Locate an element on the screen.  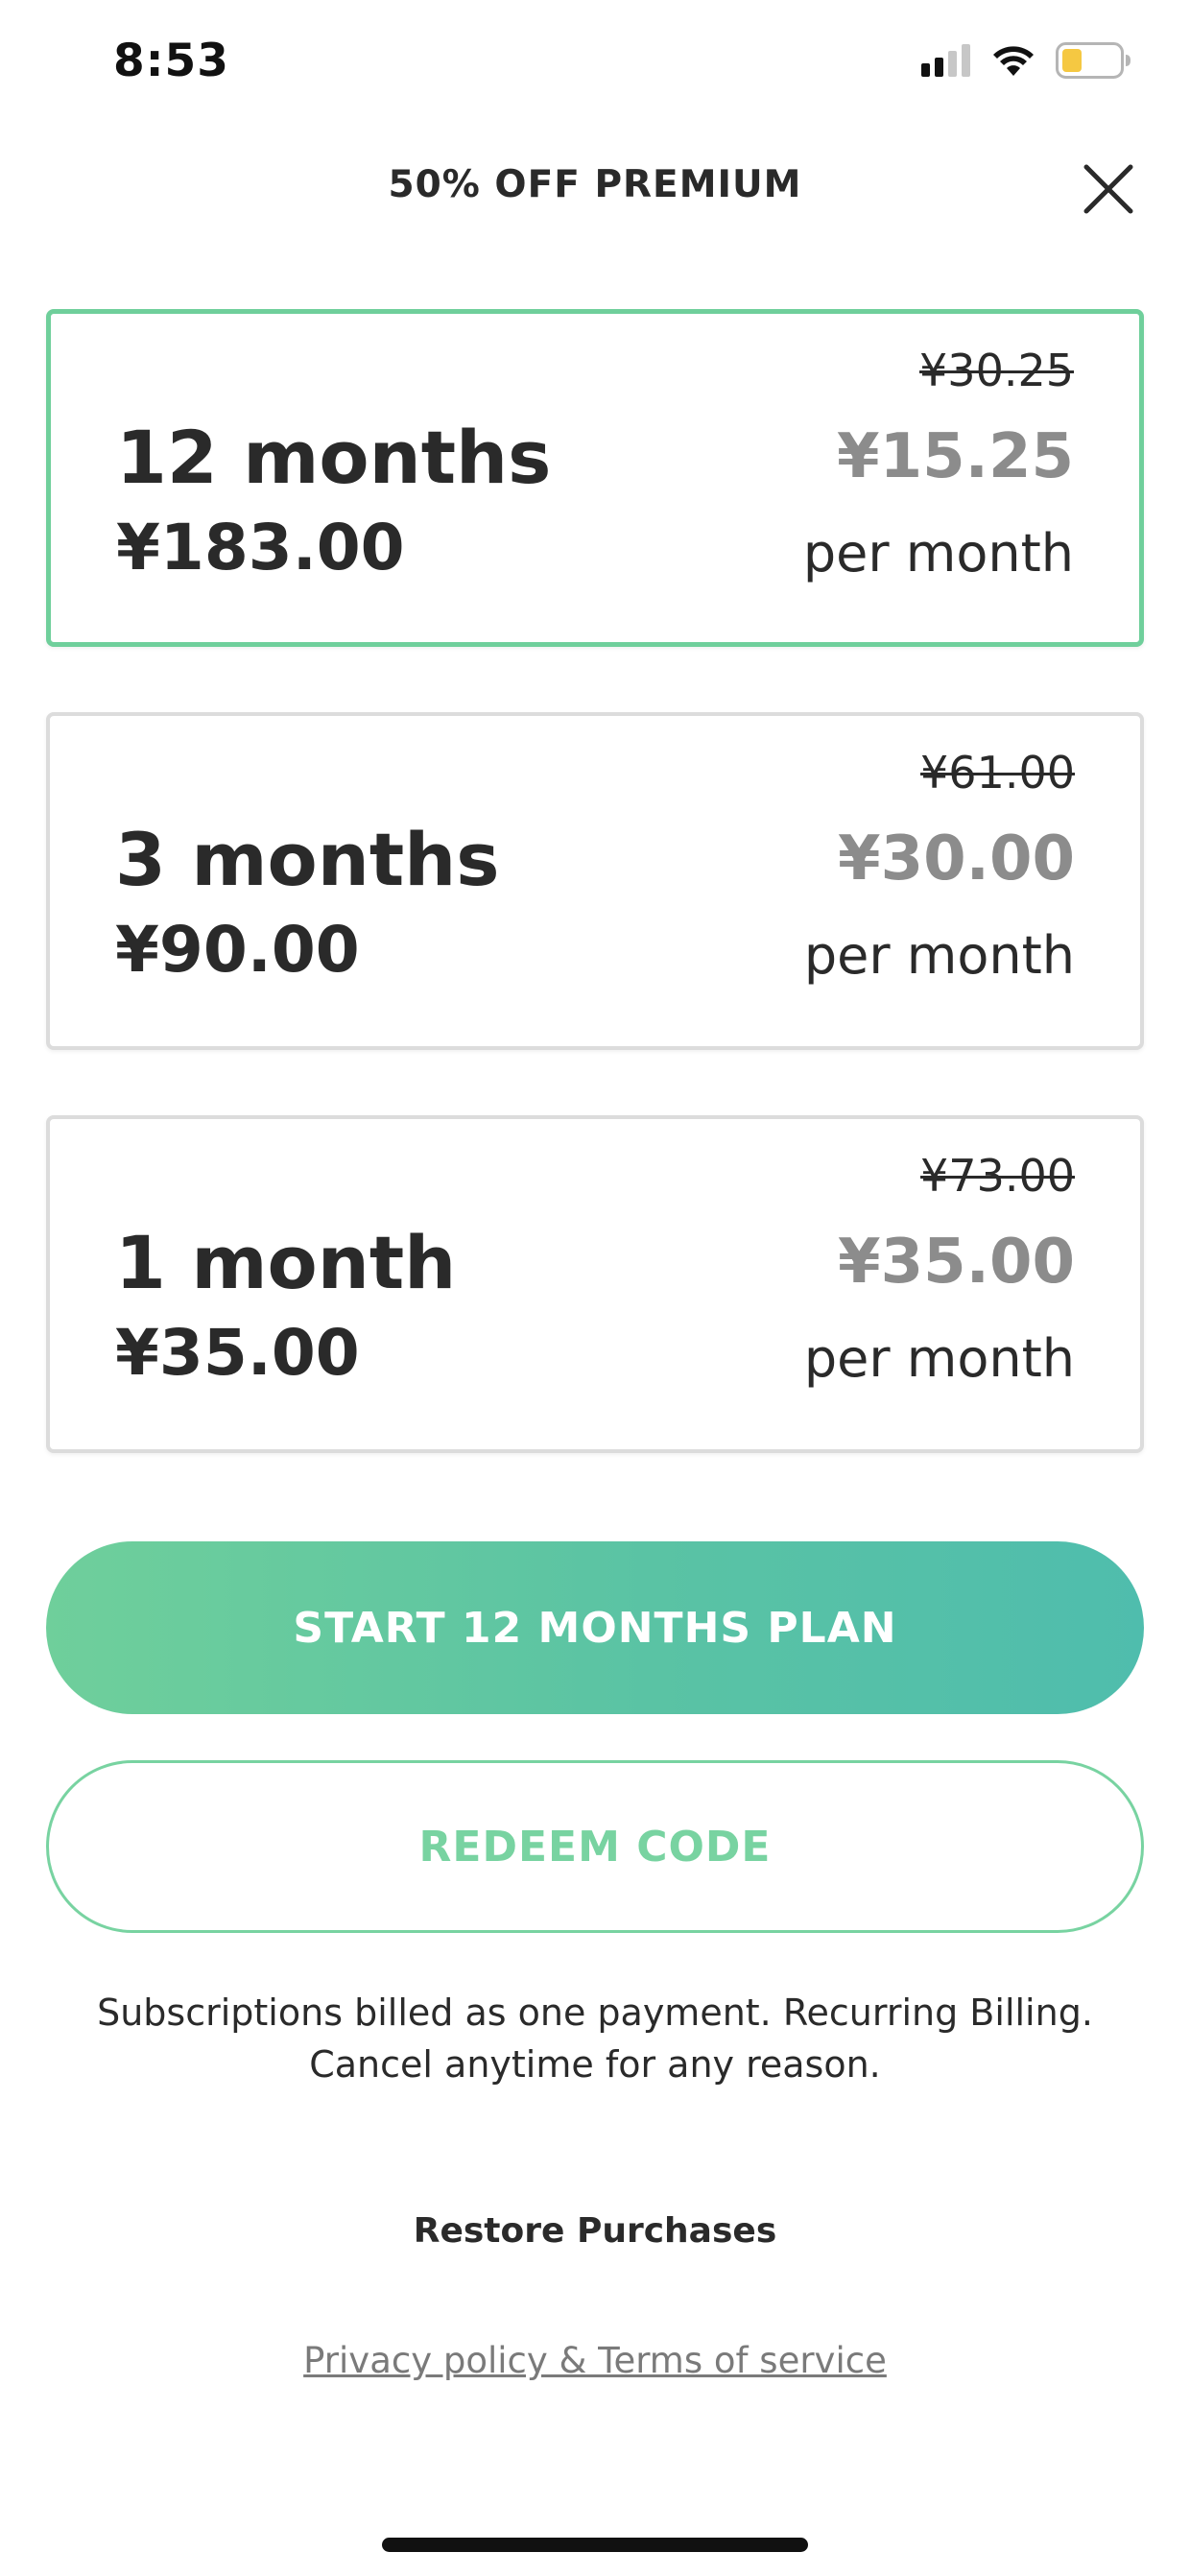
page-title: 50% OFF PREMIUM is located at coordinates (595, 184).